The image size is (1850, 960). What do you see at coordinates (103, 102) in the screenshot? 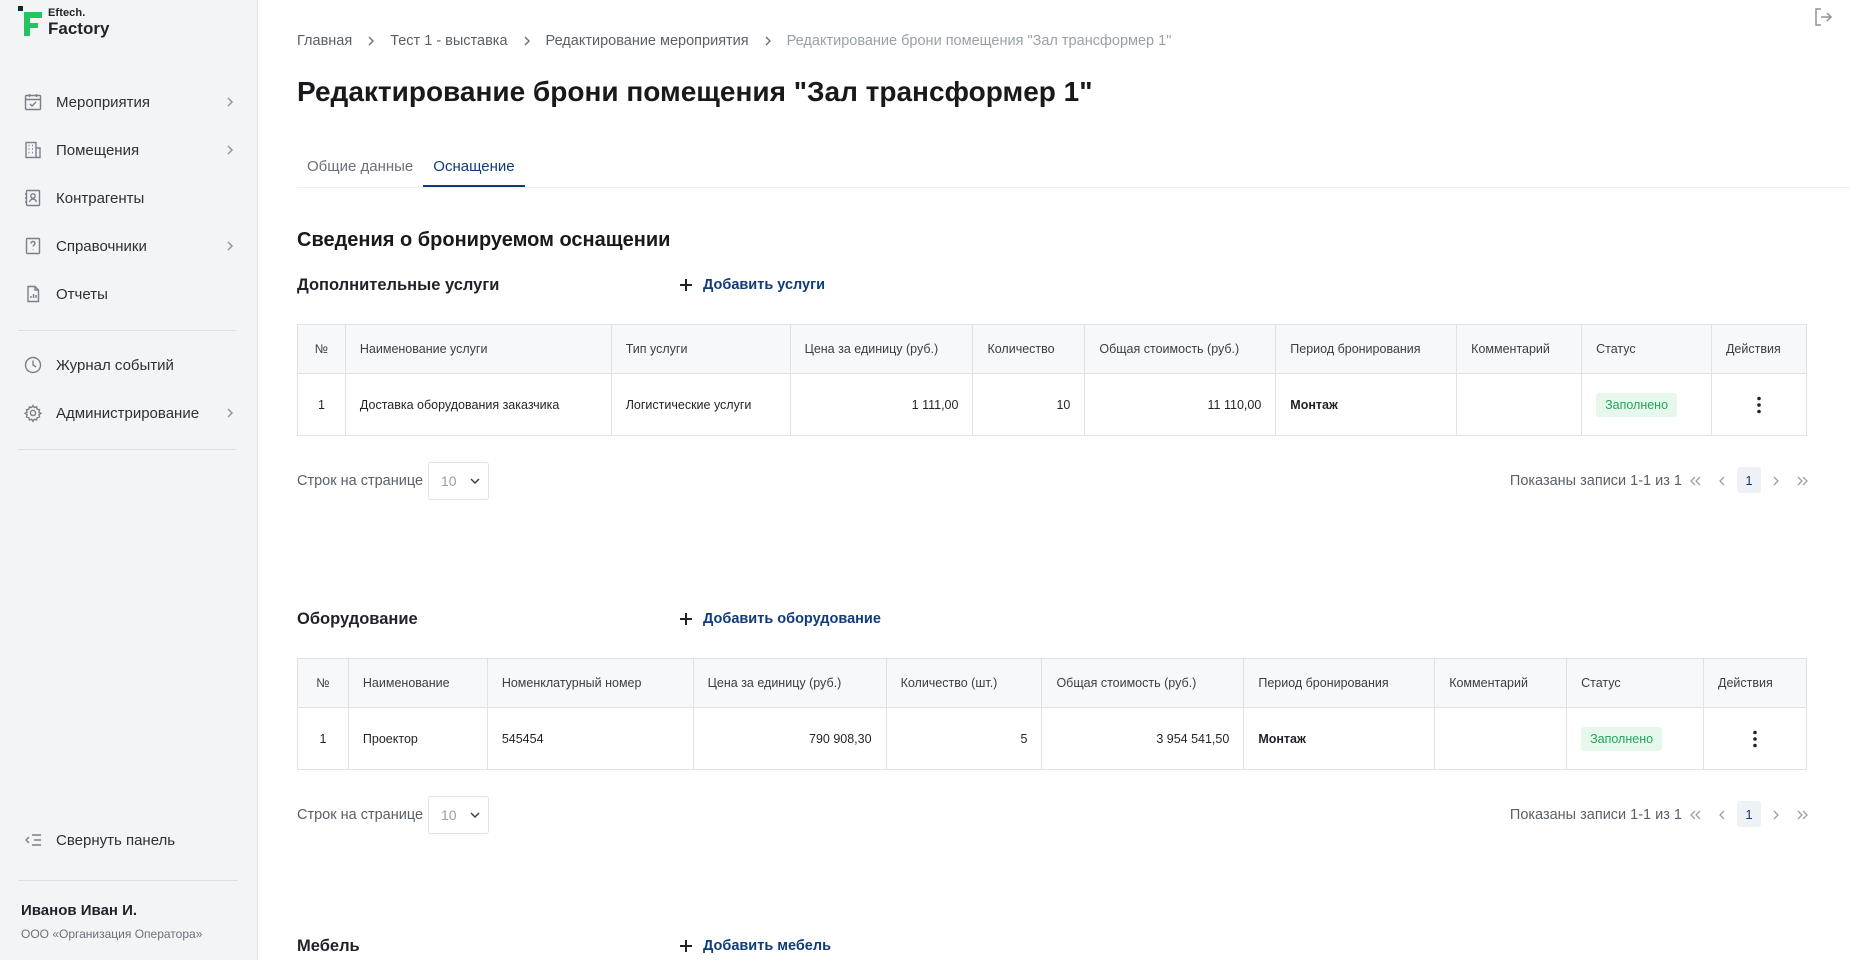
I see `sidebar-item-label: Мероприятия` at bounding box center [103, 102].